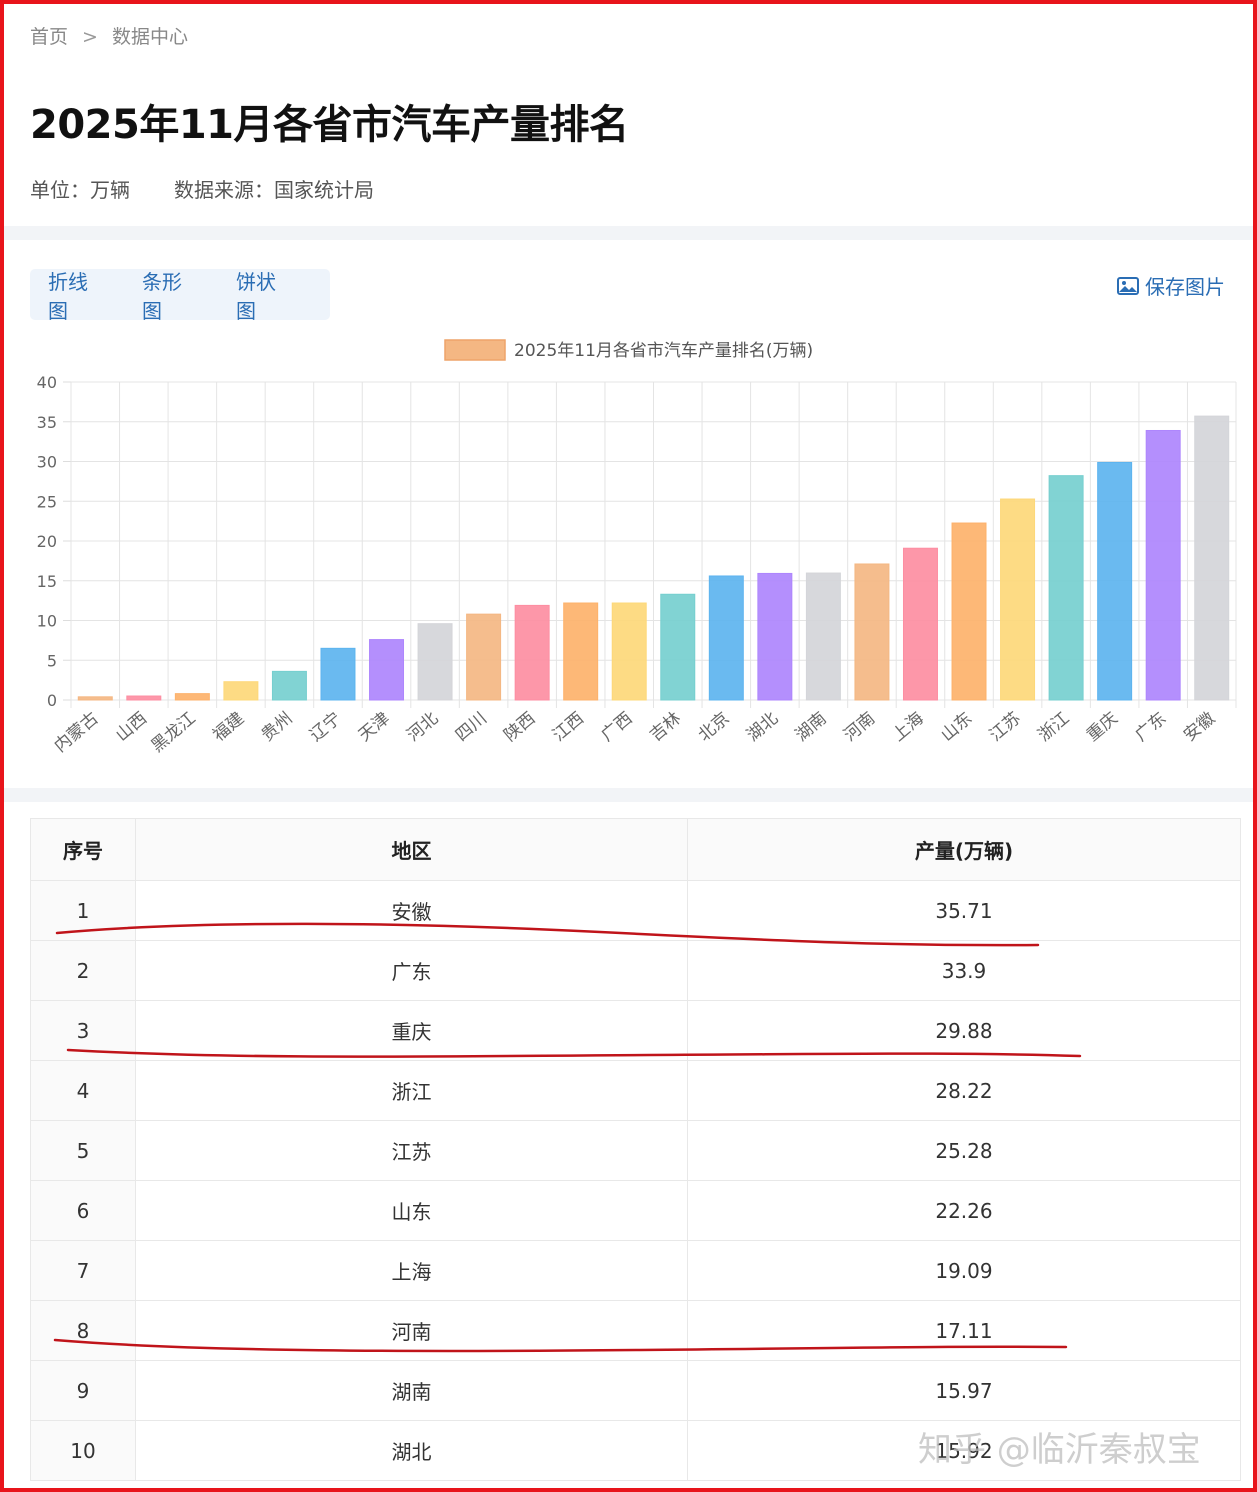 This screenshot has width=1257, height=1492. I want to click on unit-label: 单位：万辆, so click(80, 190).